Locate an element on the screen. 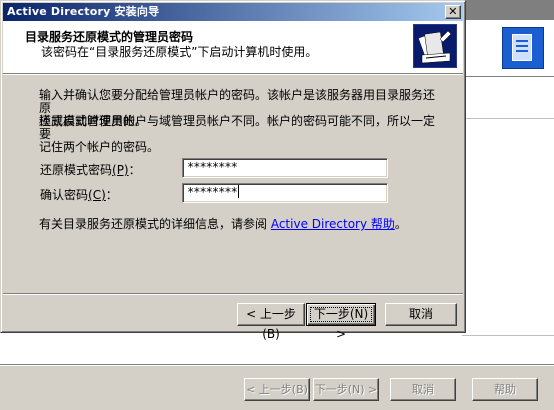 Image resolution: width=554 pixels, height=410 pixels. confirm-password-label: 确认密码(C)： is located at coordinates (79, 194).